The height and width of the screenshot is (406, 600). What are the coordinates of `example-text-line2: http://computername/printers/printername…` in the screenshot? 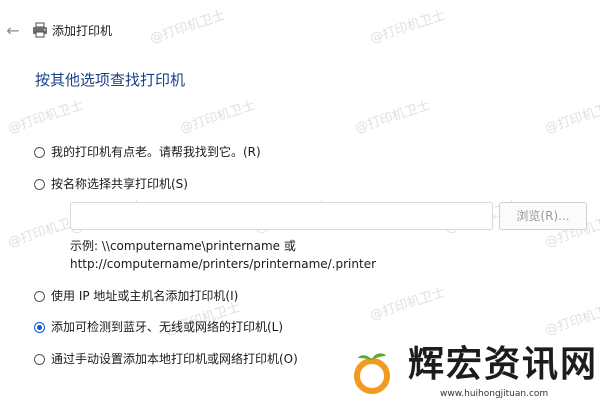 It's located at (223, 264).